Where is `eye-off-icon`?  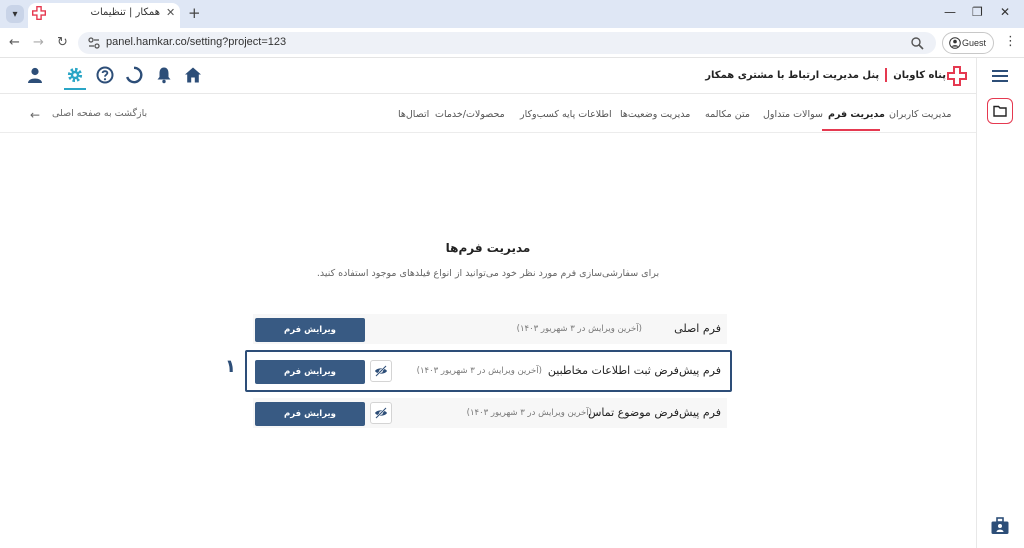 eye-off-icon is located at coordinates (381, 413).